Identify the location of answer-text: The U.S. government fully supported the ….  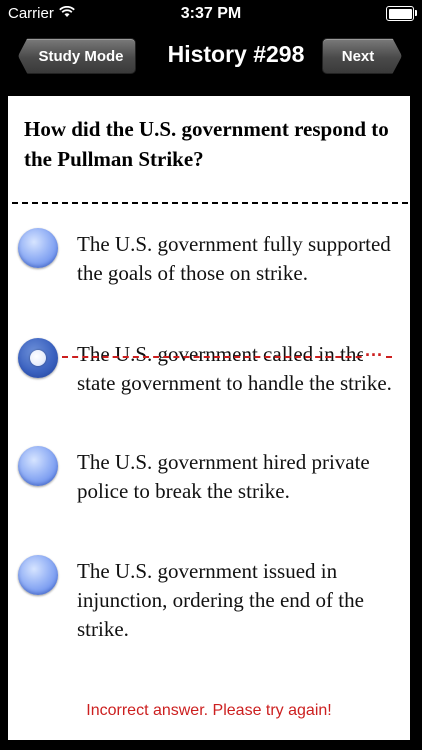
(234, 258).